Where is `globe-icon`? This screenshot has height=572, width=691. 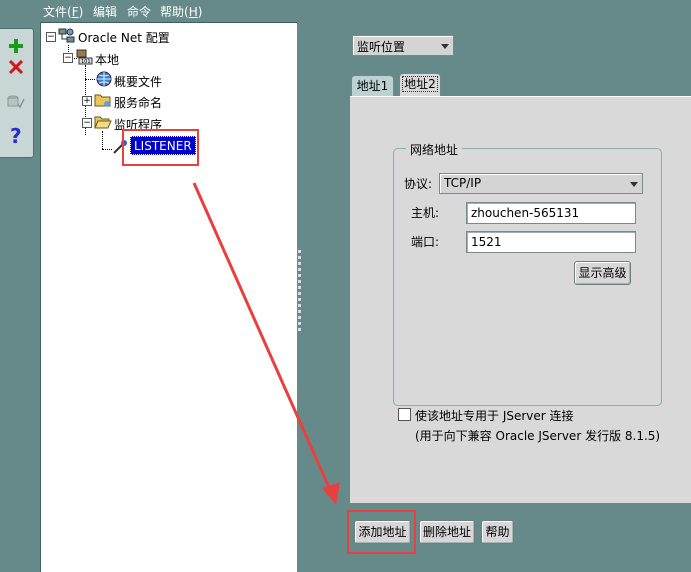
globe-icon is located at coordinates (104, 80).